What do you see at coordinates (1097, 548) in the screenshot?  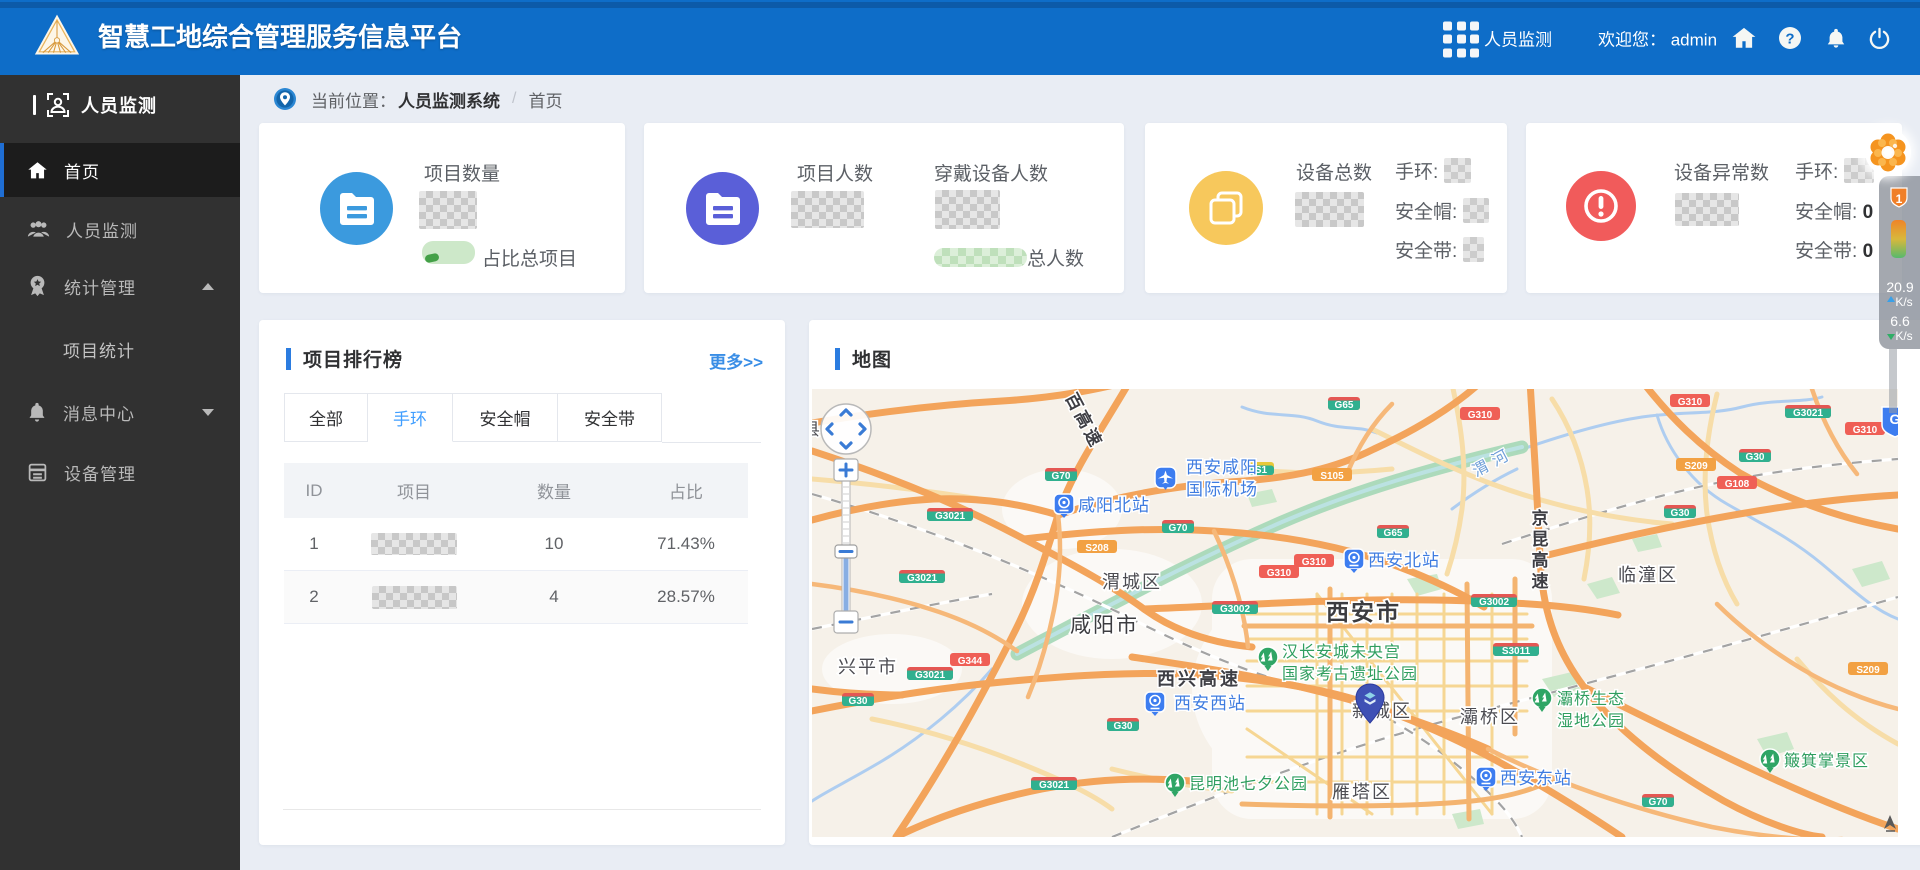 I see `svg-text: S208` at bounding box center [1097, 548].